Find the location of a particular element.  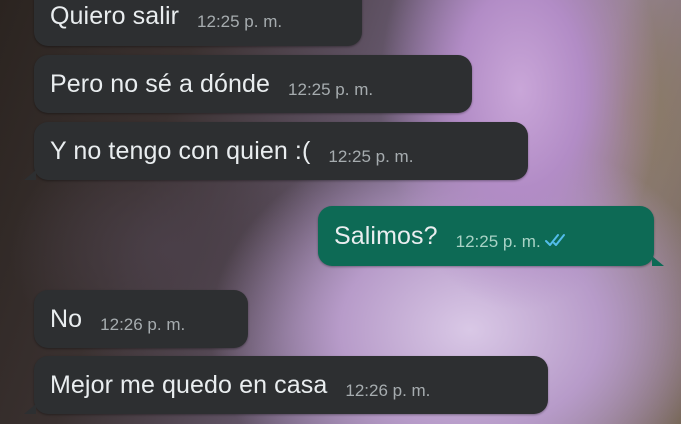

message-incoming: Pero no sé a dónde 12:25 p. m. is located at coordinates (253, 84).